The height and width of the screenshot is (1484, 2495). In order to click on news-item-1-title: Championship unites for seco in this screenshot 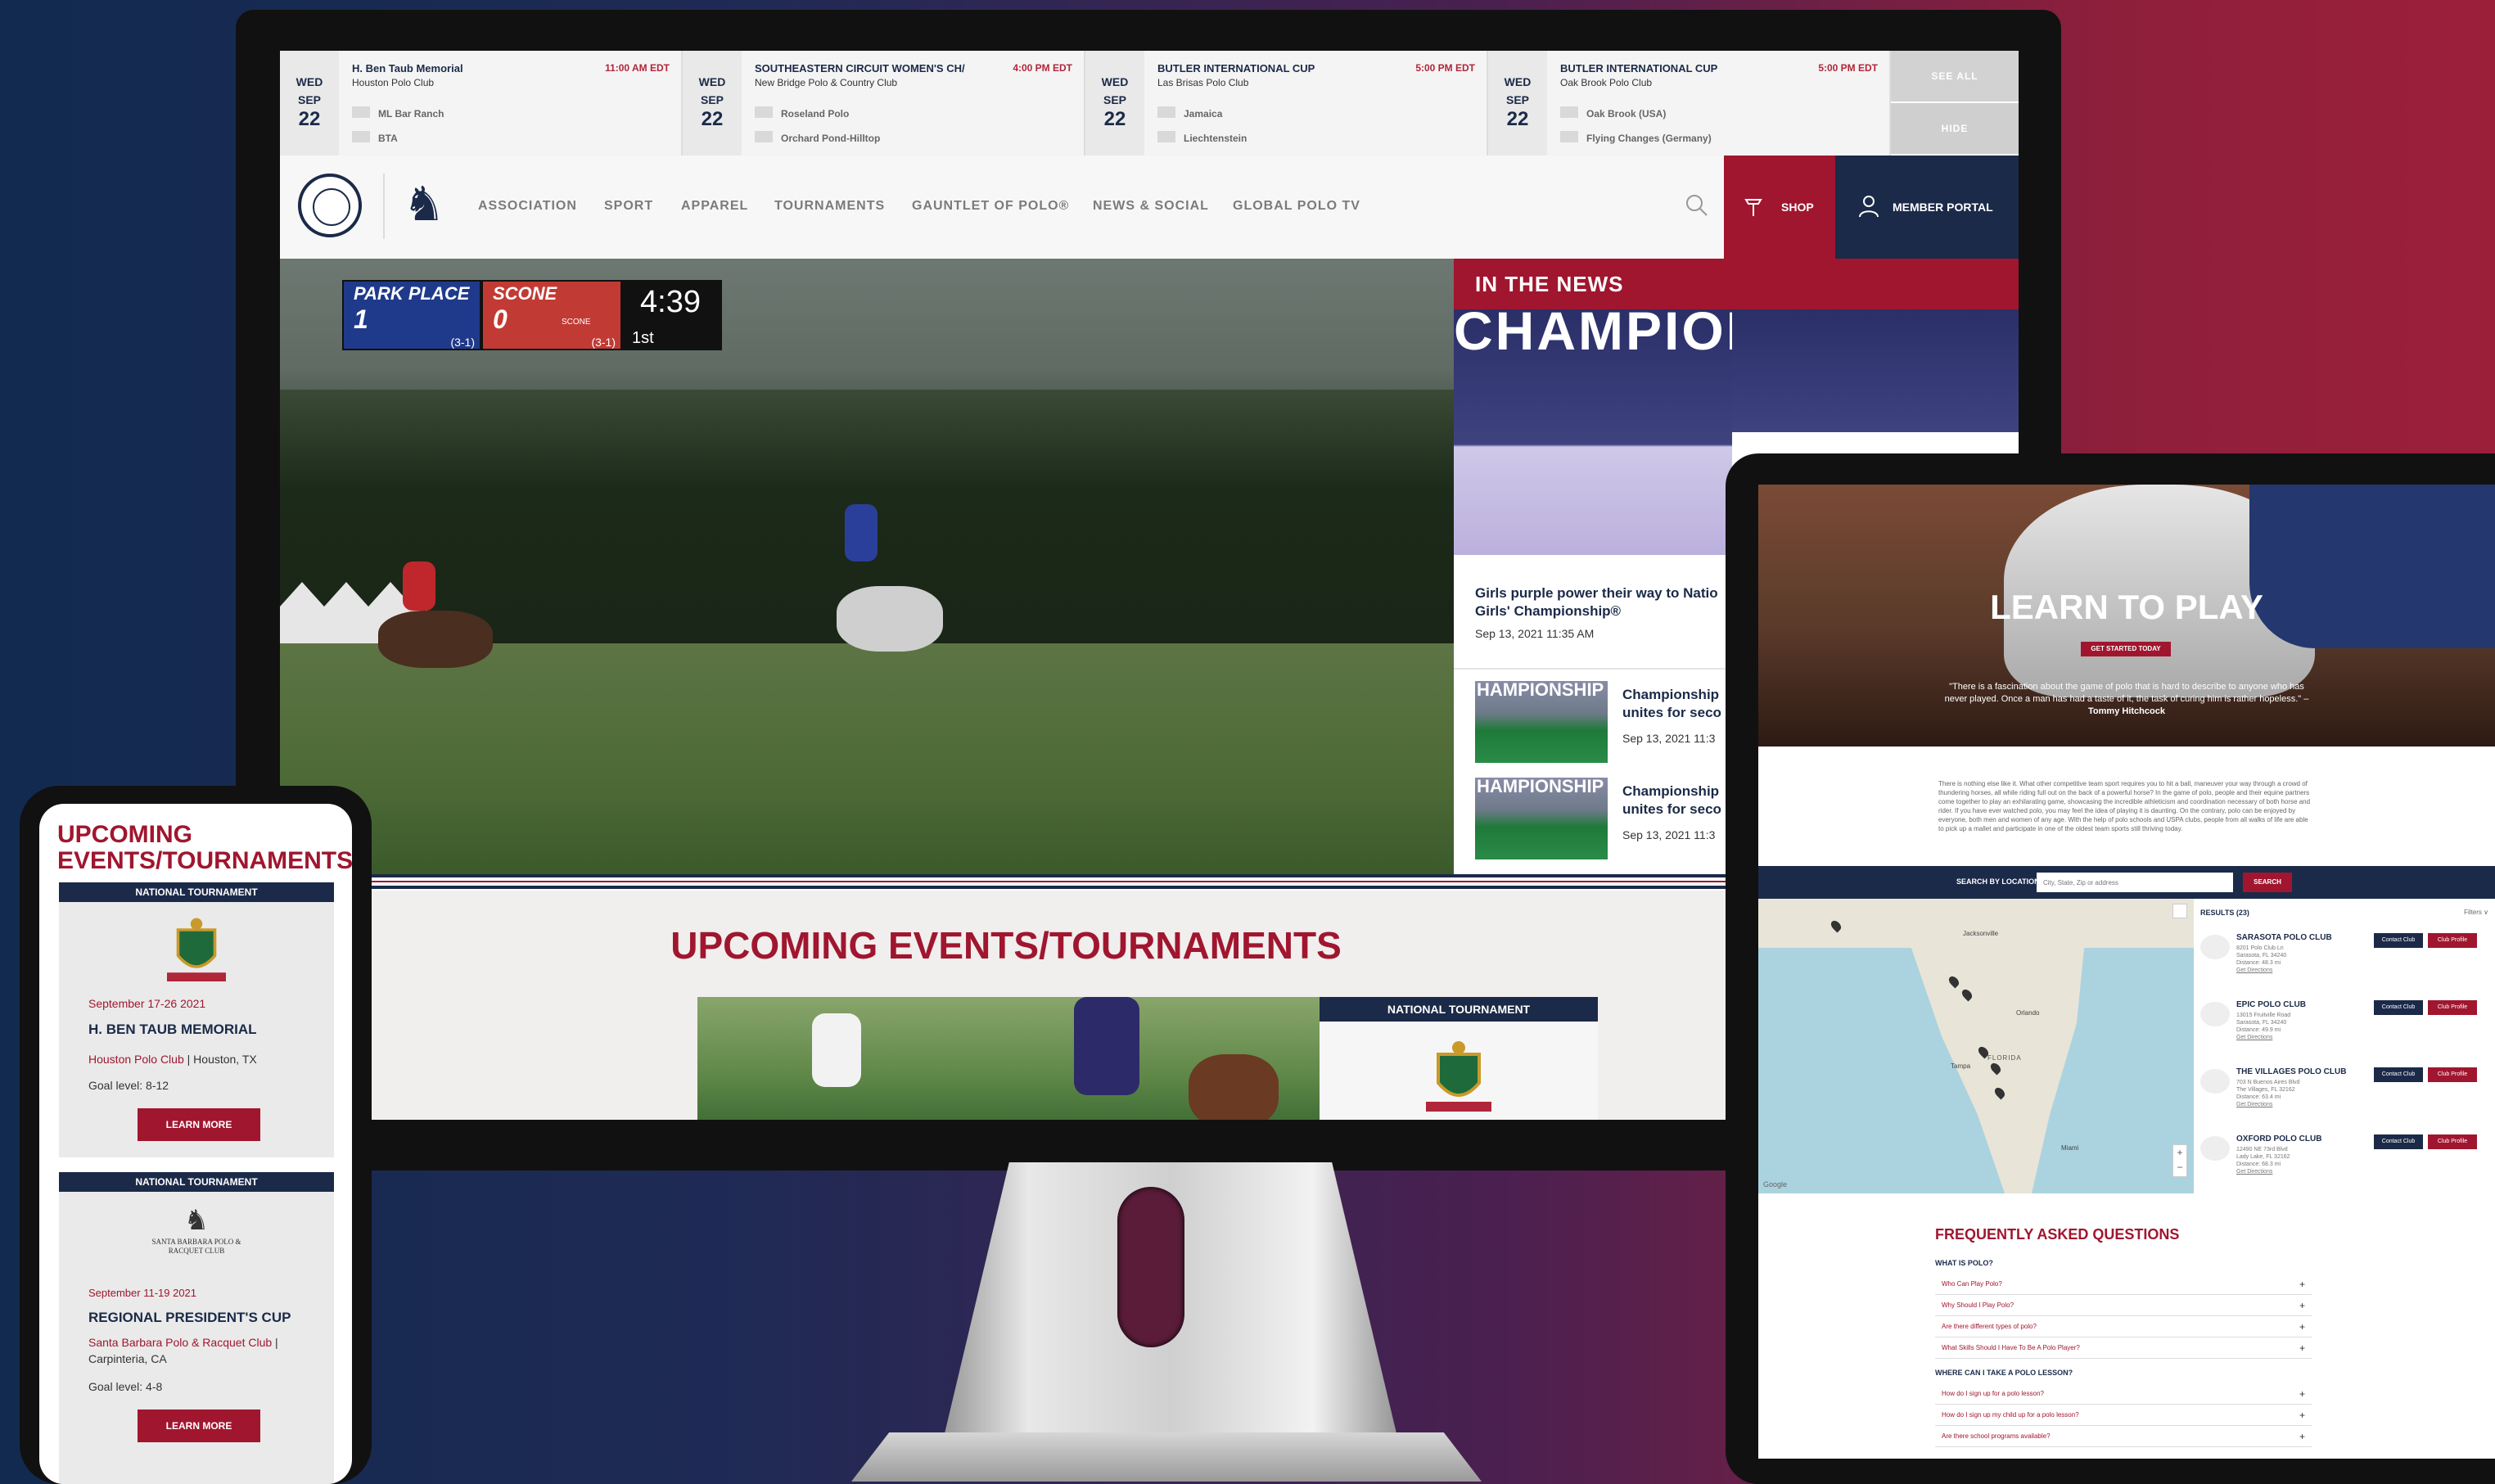, I will do `click(1675, 704)`.